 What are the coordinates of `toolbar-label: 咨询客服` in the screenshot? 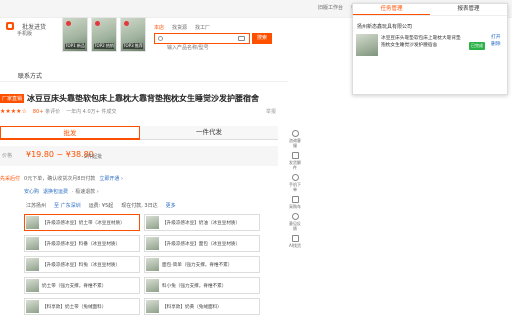 It's located at (295, 143).